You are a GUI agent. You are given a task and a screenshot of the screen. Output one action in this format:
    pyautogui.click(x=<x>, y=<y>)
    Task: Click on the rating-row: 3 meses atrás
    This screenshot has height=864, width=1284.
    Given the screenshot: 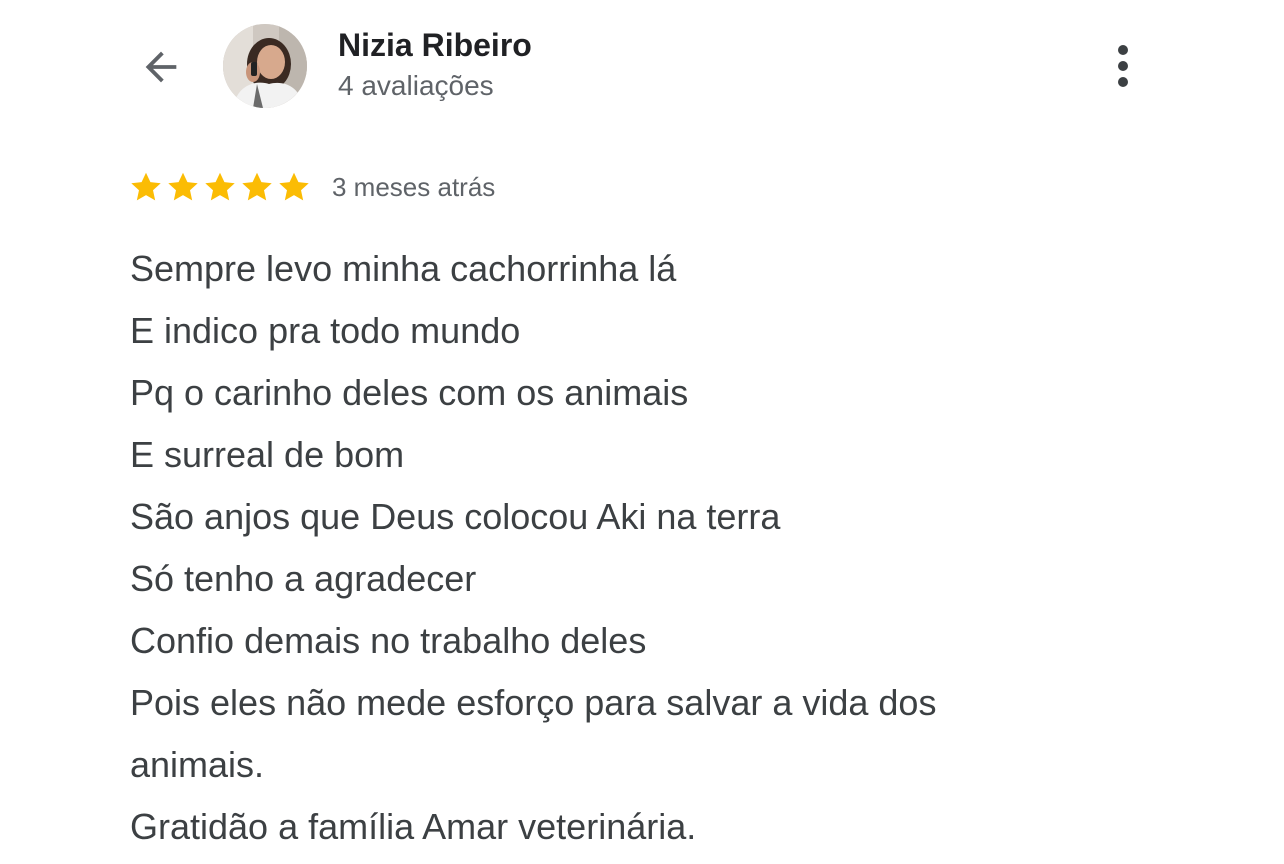 What is the action you would take?
    pyautogui.click(x=311, y=187)
    